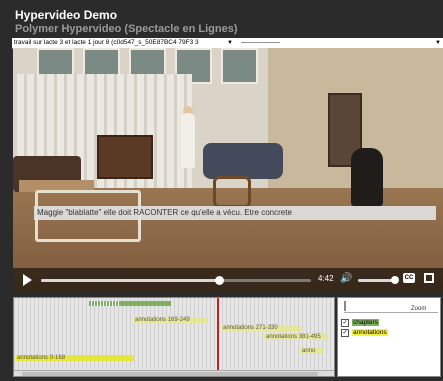  I want to click on progress-bar, so click(176, 280).